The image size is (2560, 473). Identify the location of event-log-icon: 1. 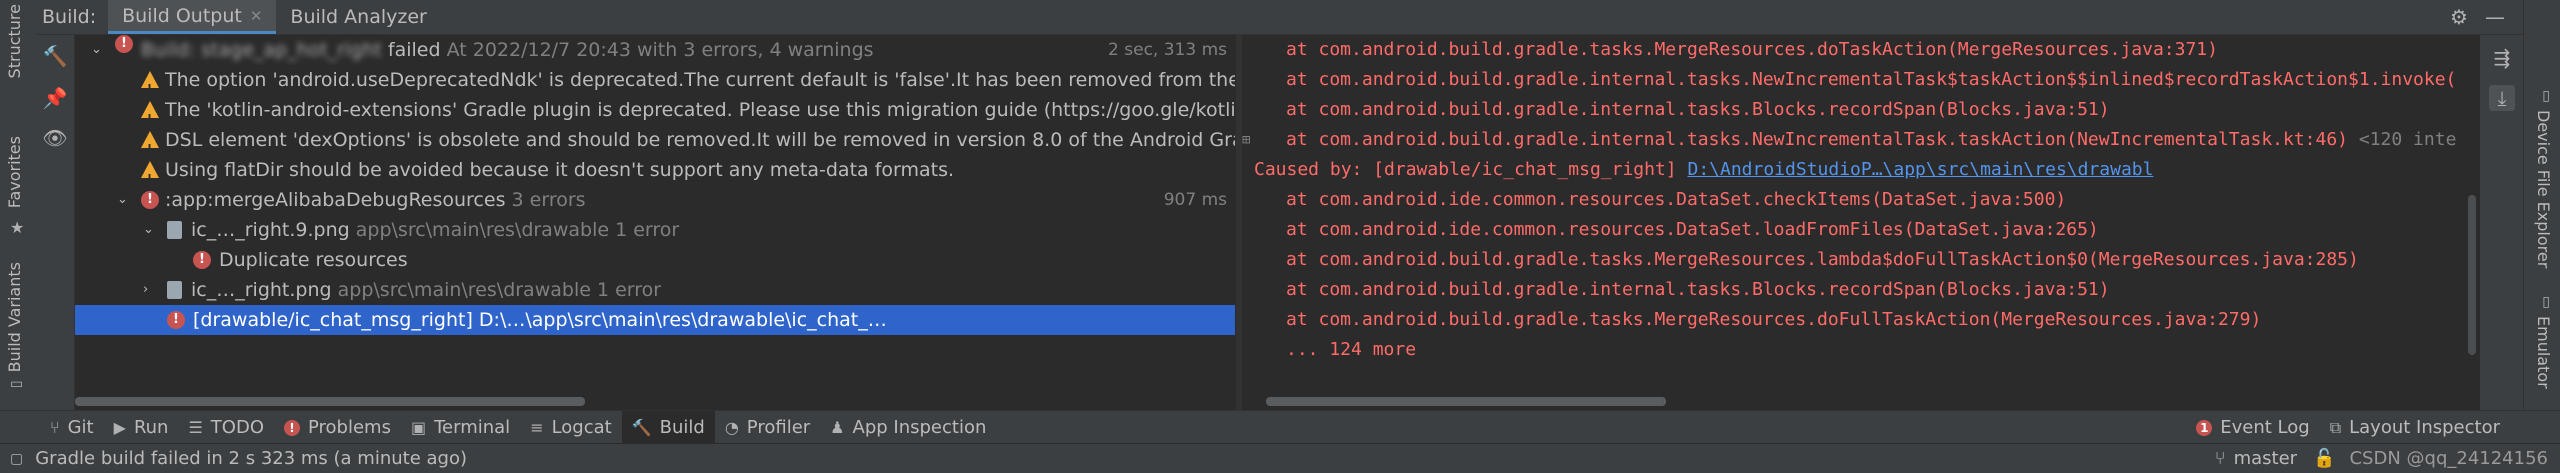
(2204, 427).